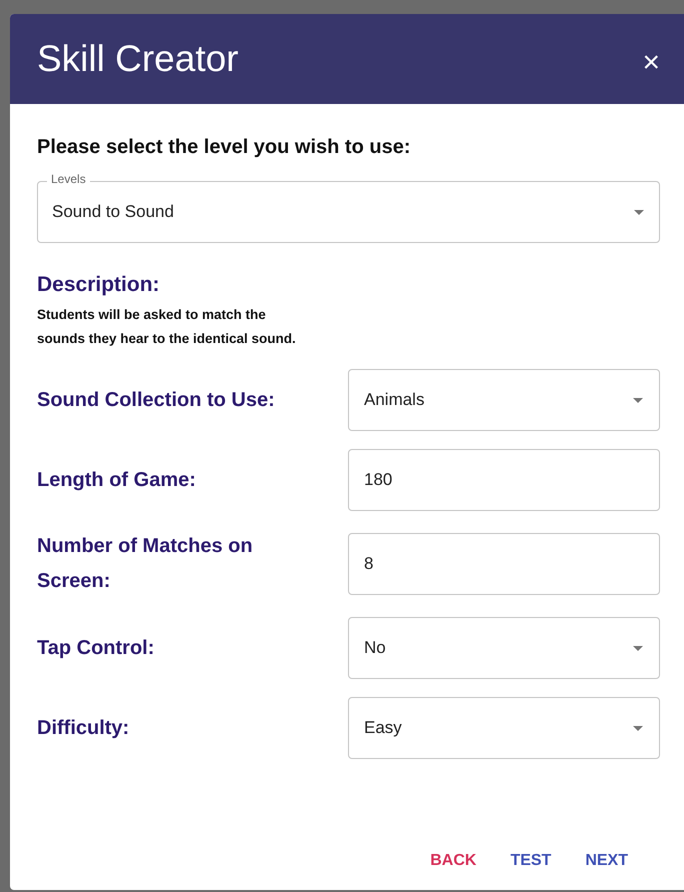  Describe the element at coordinates (96, 648) in the screenshot. I see `setting-label: Tap Control:` at that location.